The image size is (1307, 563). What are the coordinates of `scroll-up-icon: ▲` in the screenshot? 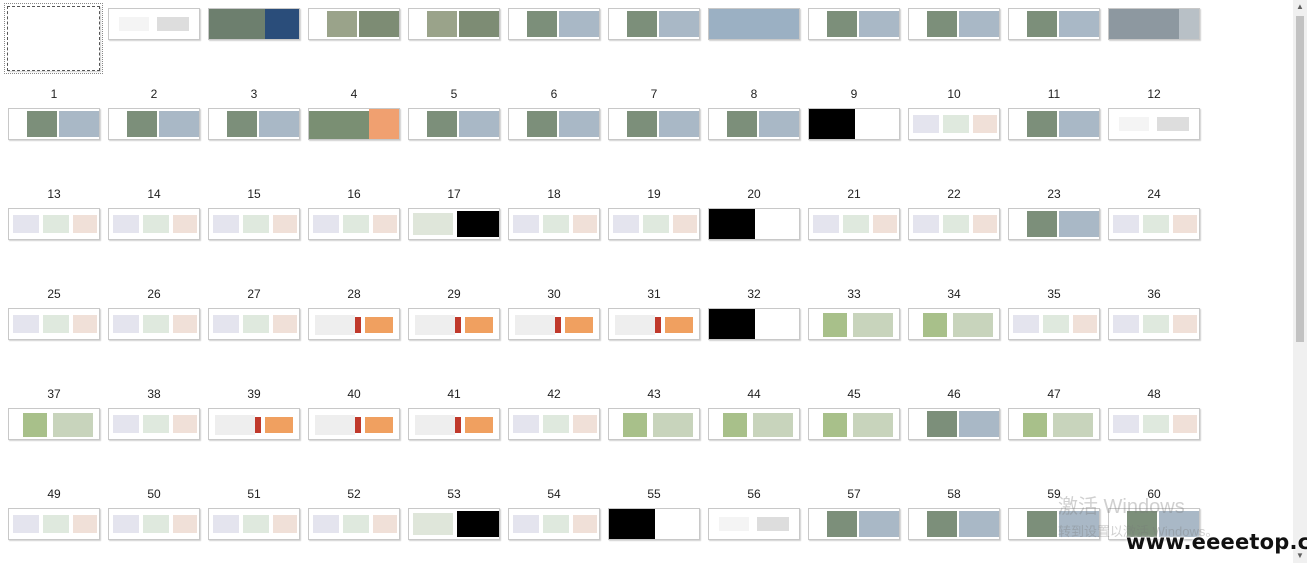 It's located at (1300, 7).